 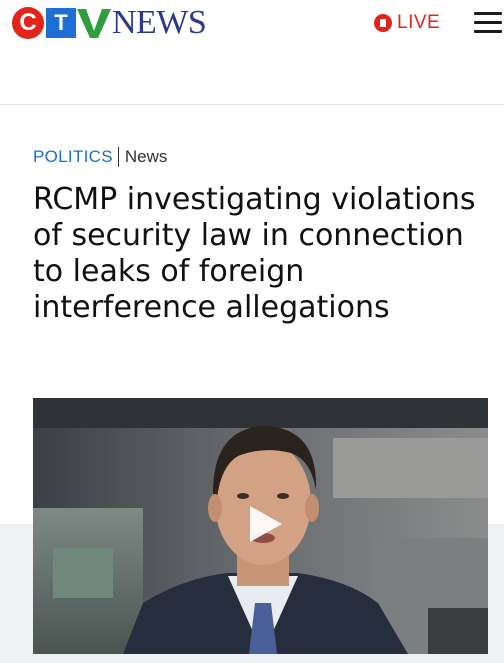 I want to click on ctv-news-logo: C T NEWS, so click(x=109, y=22).